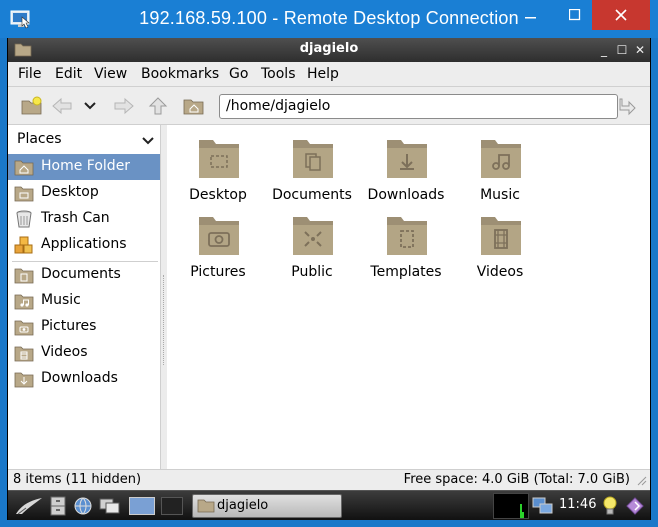  I want to click on window-maximize-button: ☐, so click(622, 50).